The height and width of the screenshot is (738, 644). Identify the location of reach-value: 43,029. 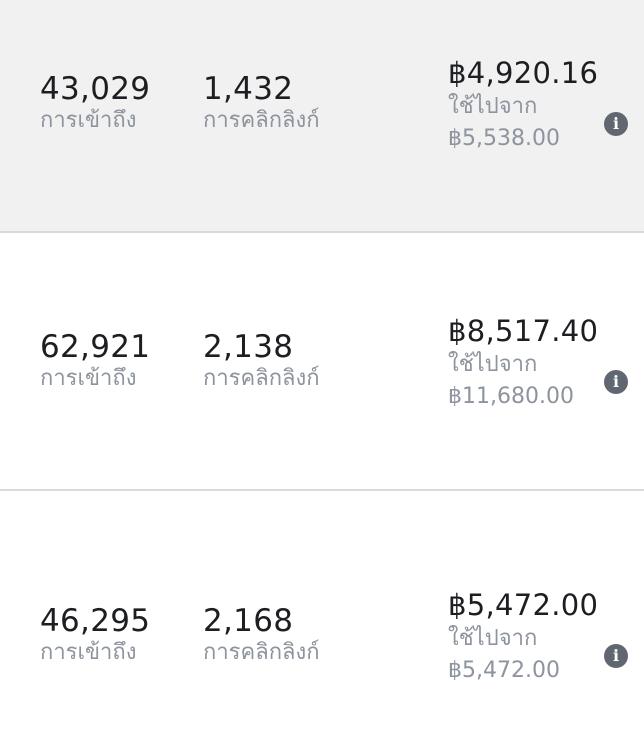
(95, 89).